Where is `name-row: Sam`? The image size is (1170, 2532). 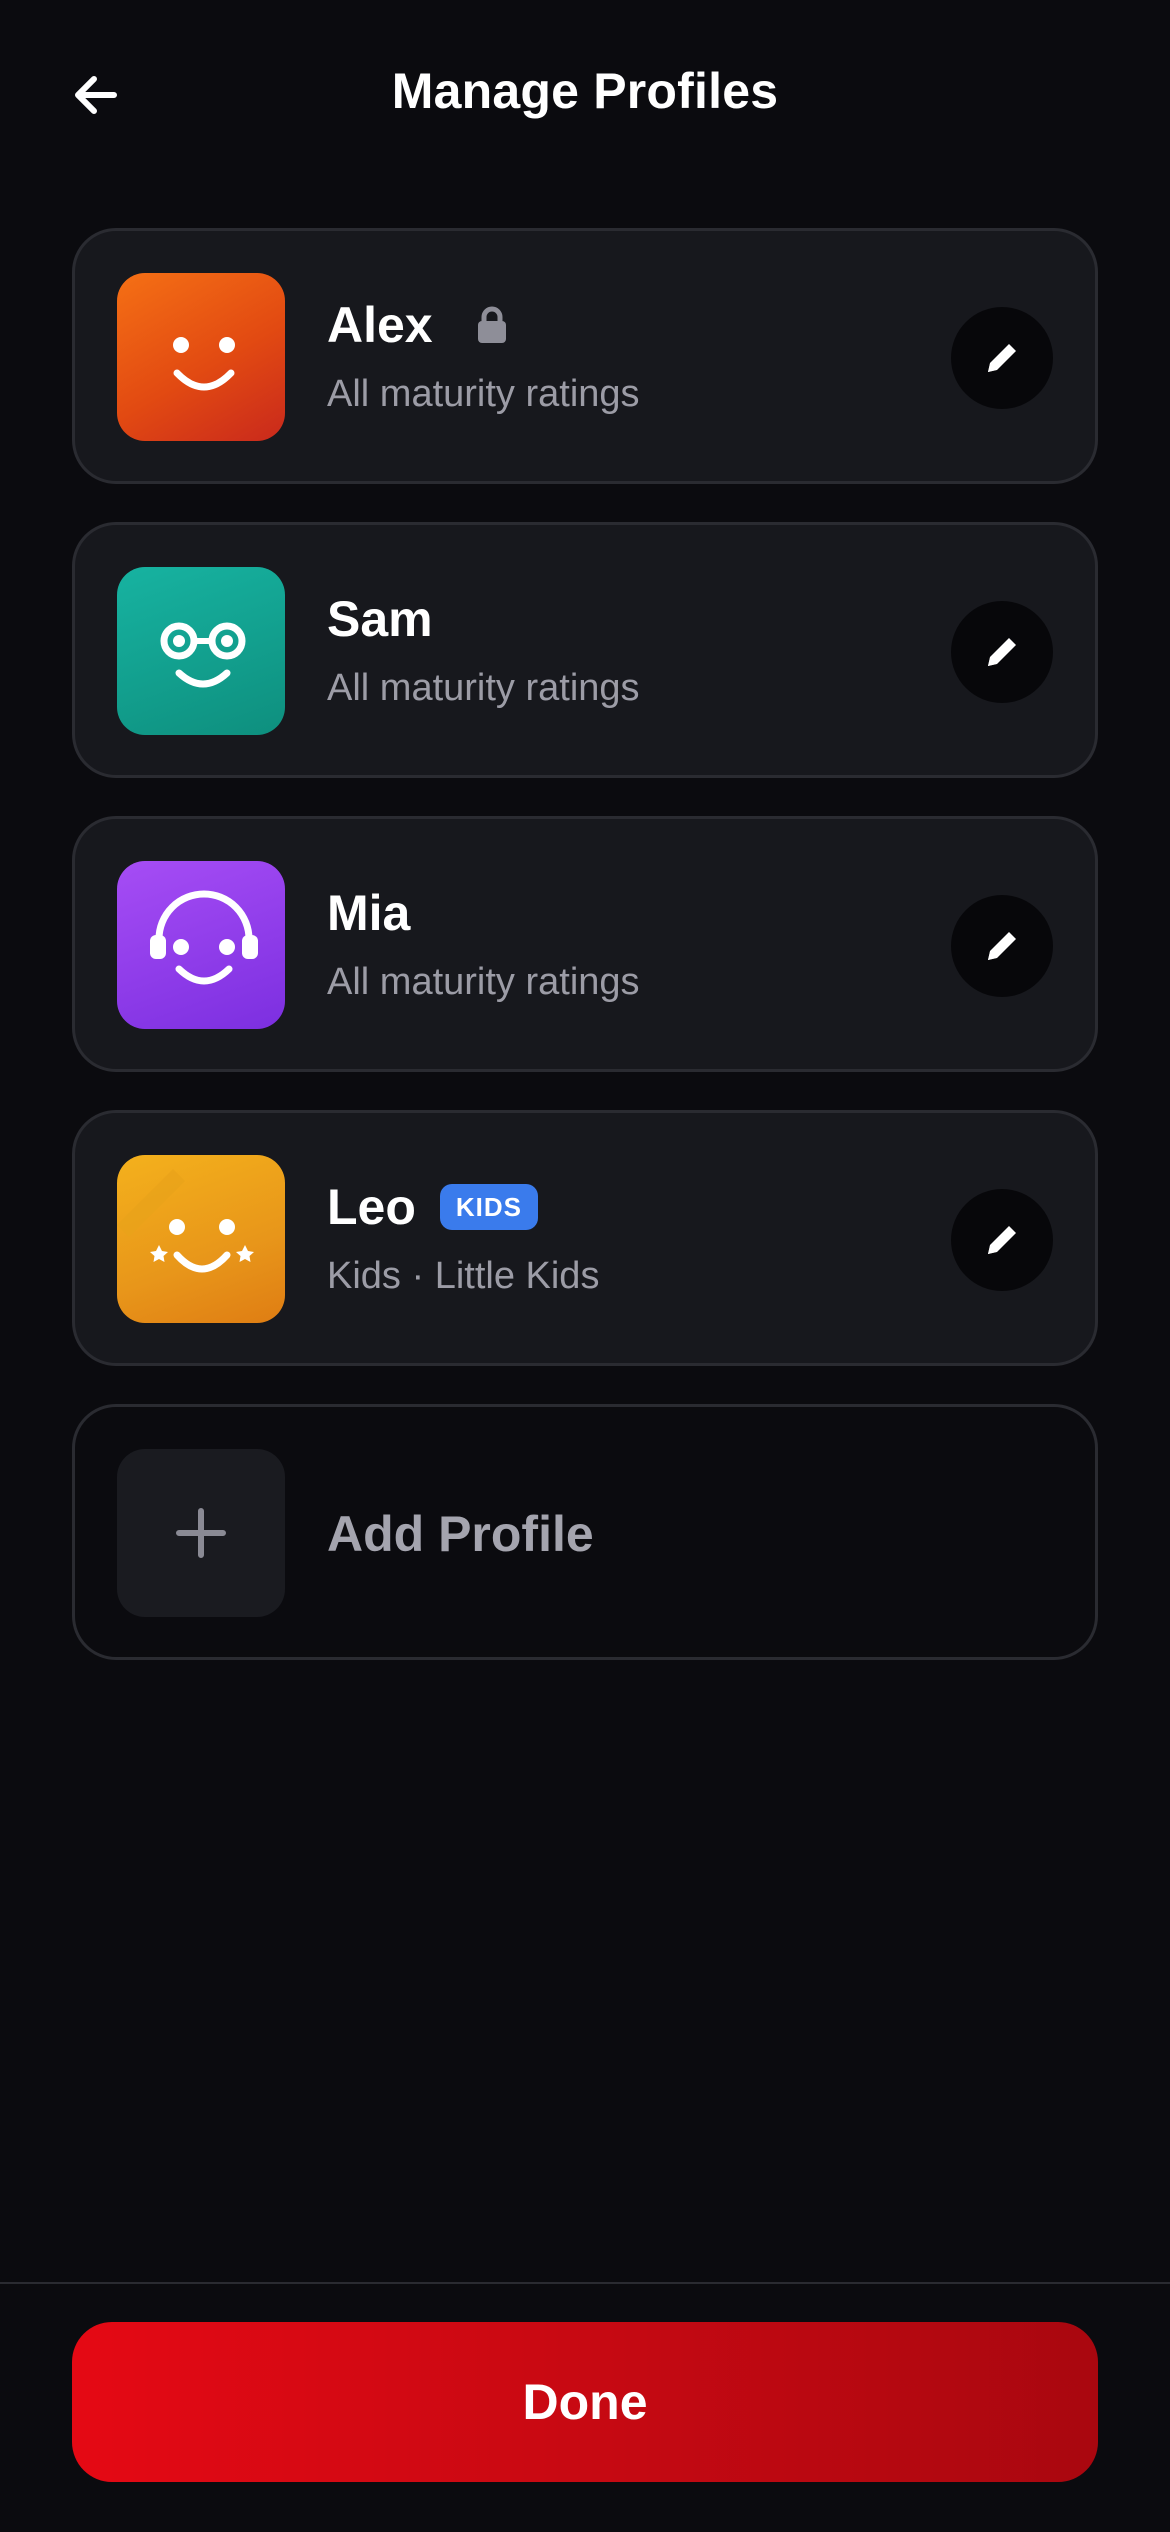
name-row: Sam is located at coordinates (380, 619).